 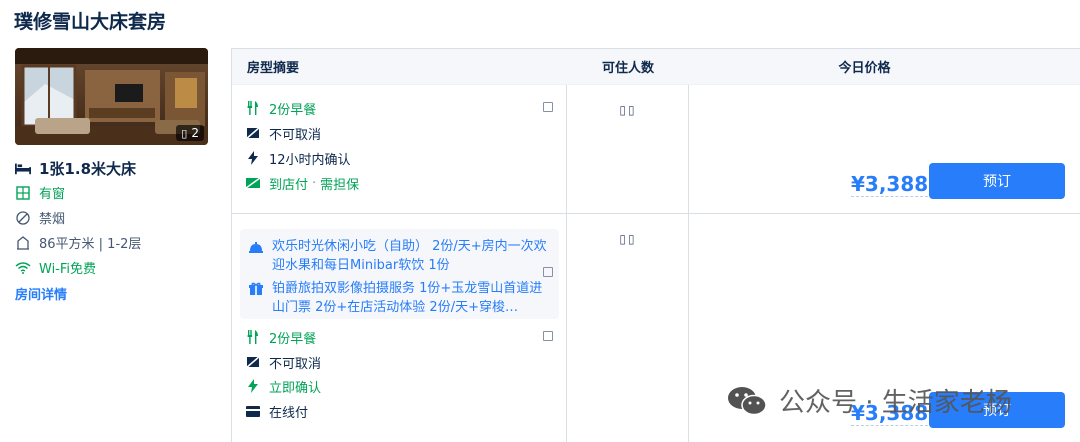 I want to click on area-label: 86平方米 | 1-2层, so click(x=90, y=244).